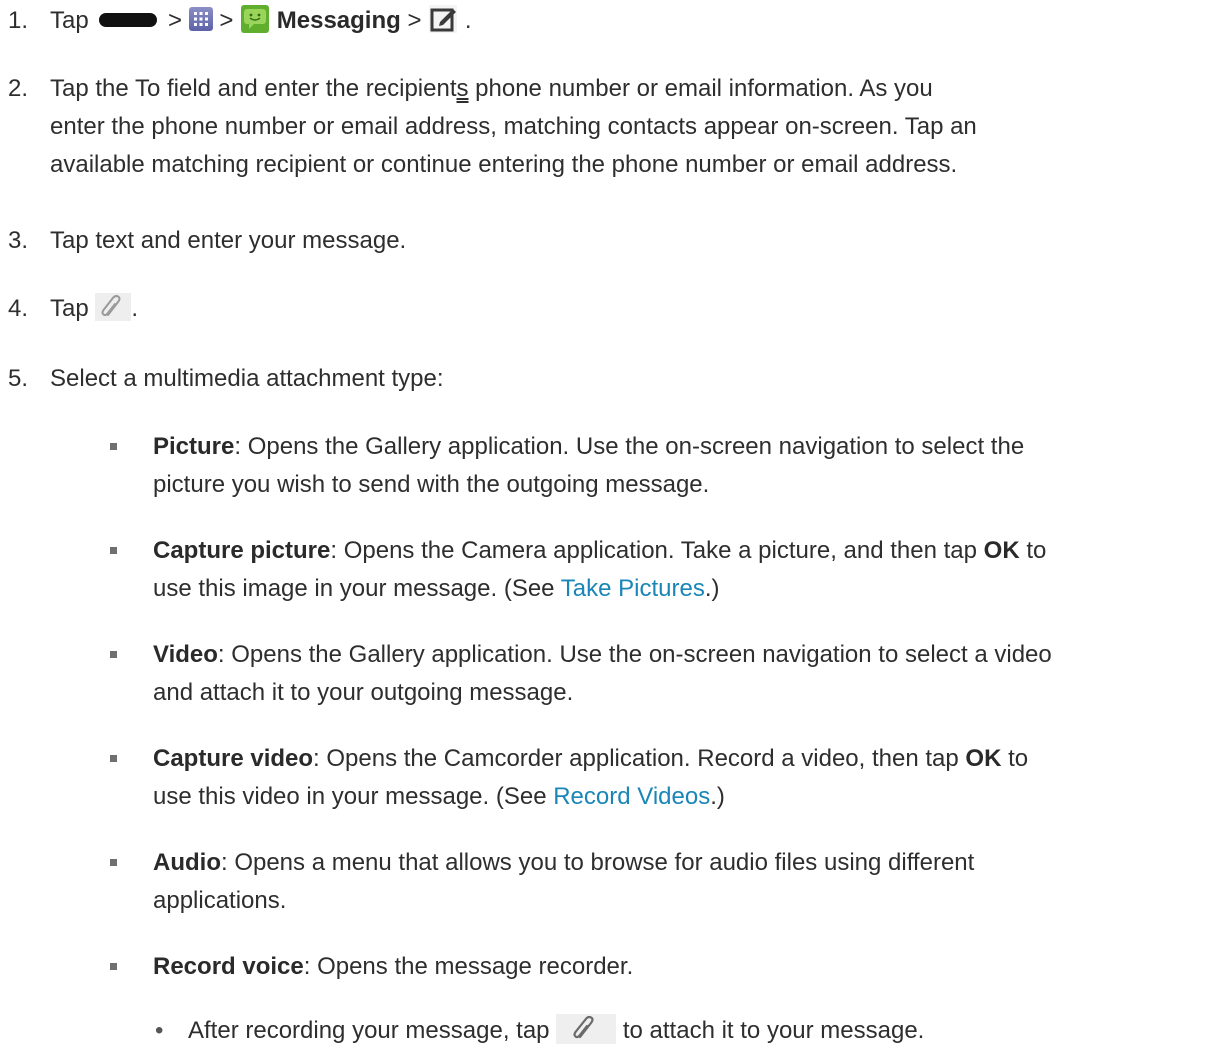 The width and height of the screenshot is (1215, 1059). I want to click on step-number: 5., so click(18, 378).